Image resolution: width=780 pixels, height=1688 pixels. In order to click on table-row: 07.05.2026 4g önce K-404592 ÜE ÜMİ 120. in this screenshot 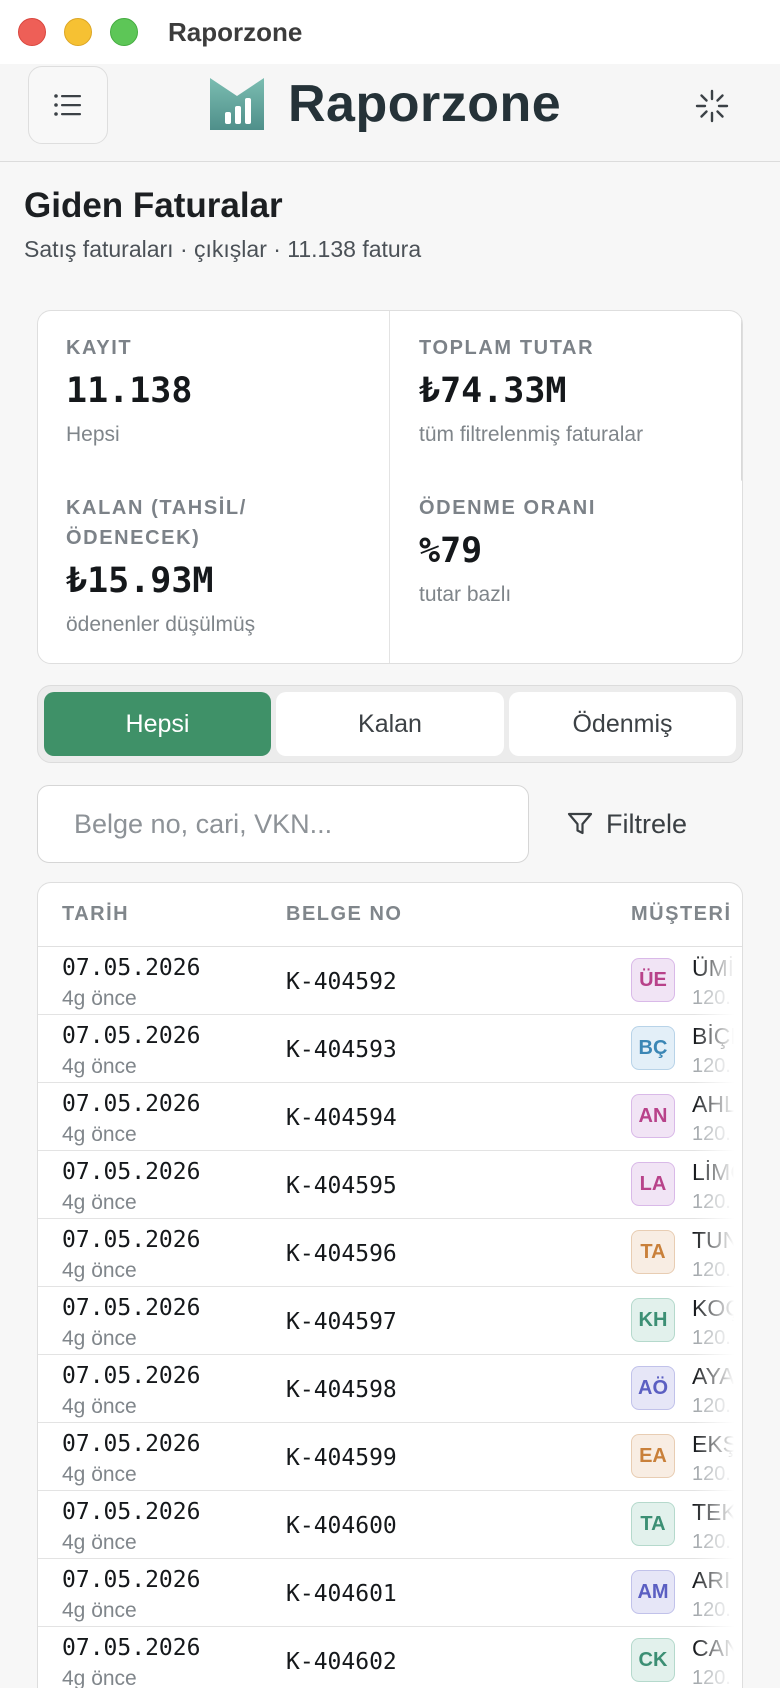, I will do `click(390, 981)`.